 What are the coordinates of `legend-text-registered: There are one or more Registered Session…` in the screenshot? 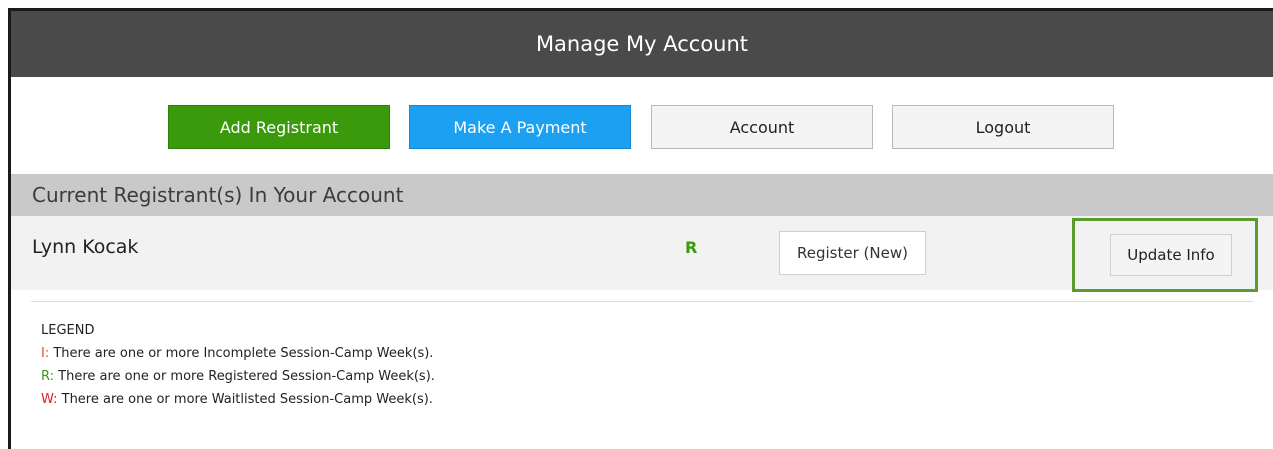 It's located at (246, 376).